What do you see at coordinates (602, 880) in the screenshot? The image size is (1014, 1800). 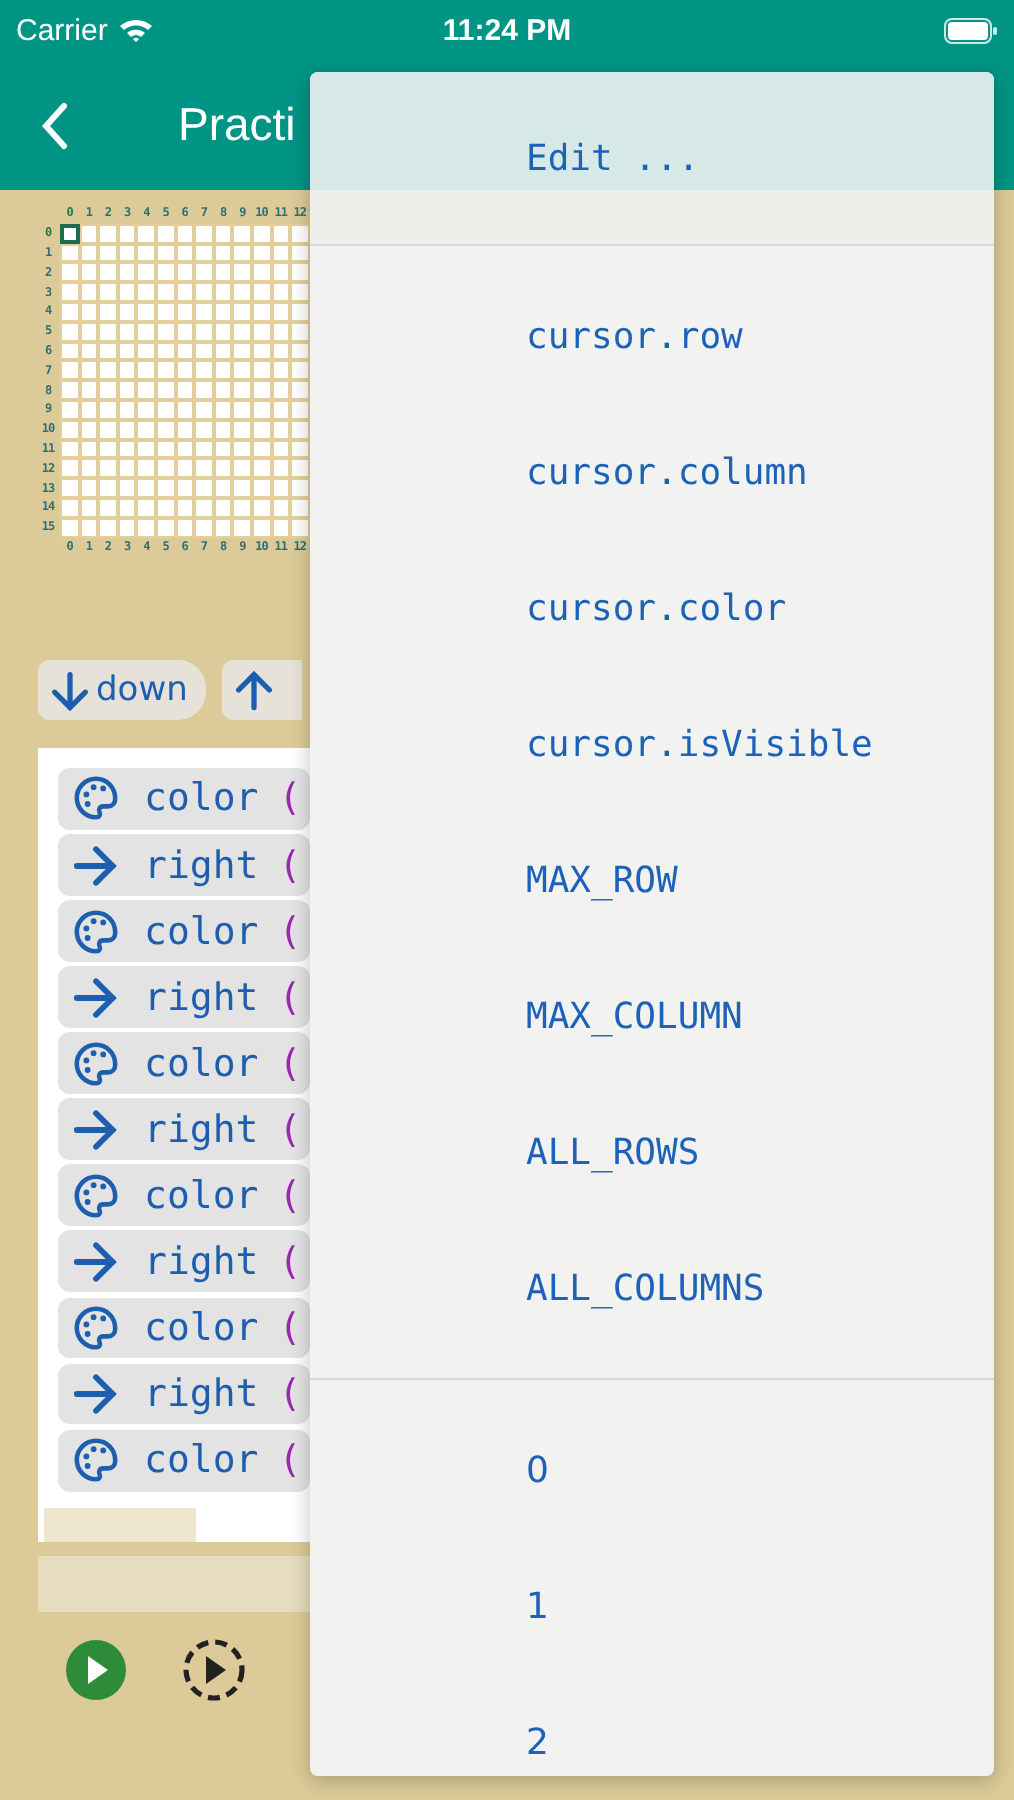 I see `menu-item: MAX_ROW` at bounding box center [602, 880].